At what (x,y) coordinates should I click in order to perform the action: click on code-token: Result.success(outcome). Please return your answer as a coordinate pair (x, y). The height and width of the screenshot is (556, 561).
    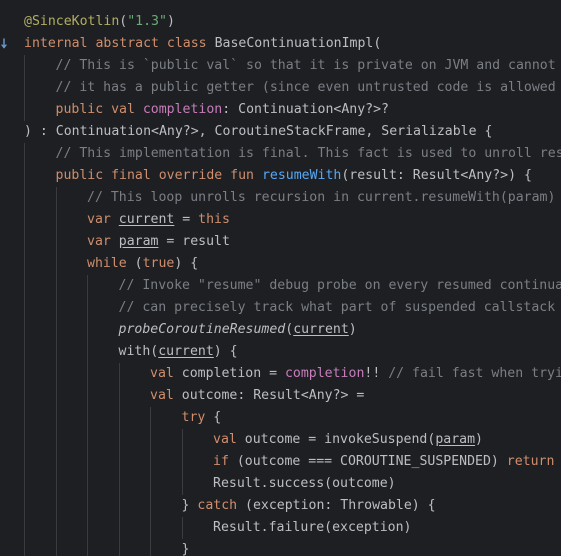
    Looking at the image, I should click on (304, 483).